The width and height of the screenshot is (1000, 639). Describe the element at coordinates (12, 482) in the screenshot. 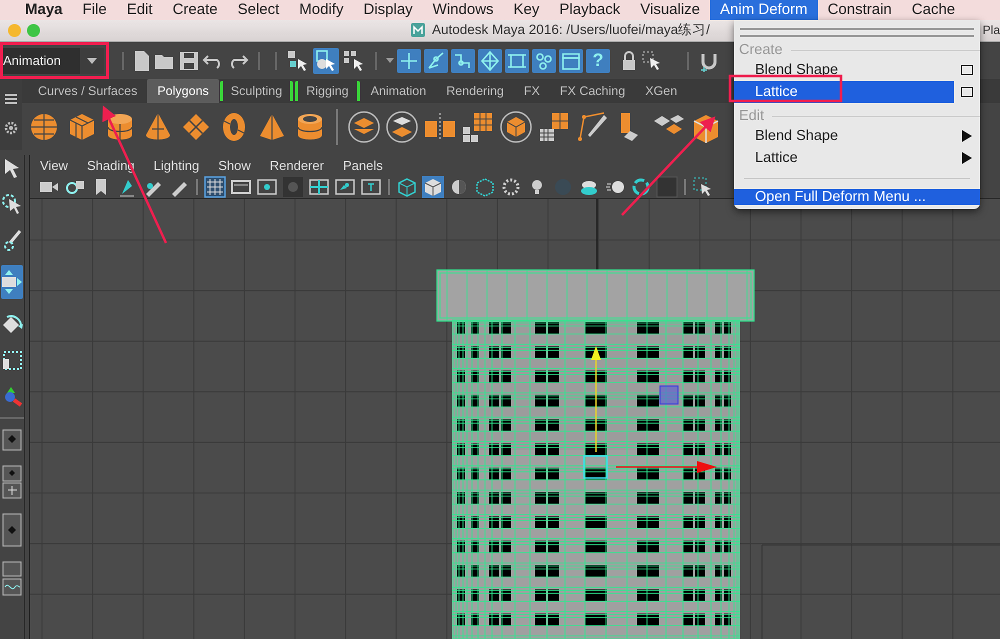

I see `two-view-layout-button` at that location.